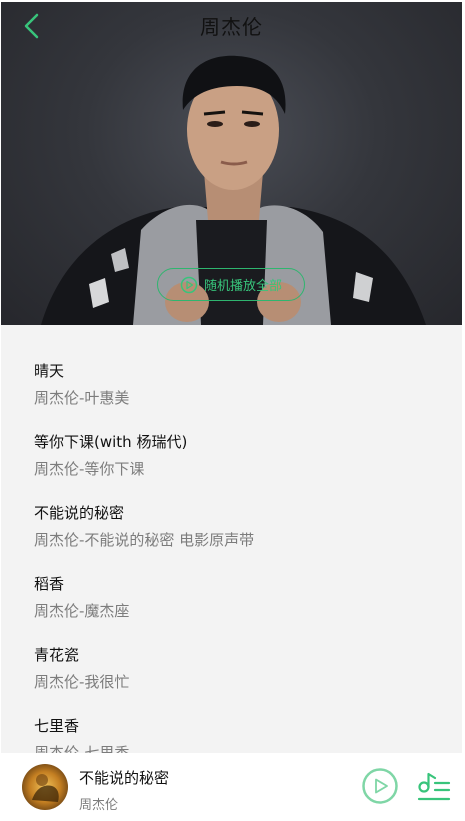  I want to click on shuffle-play-all-button: 随机播放全部, so click(231, 284).